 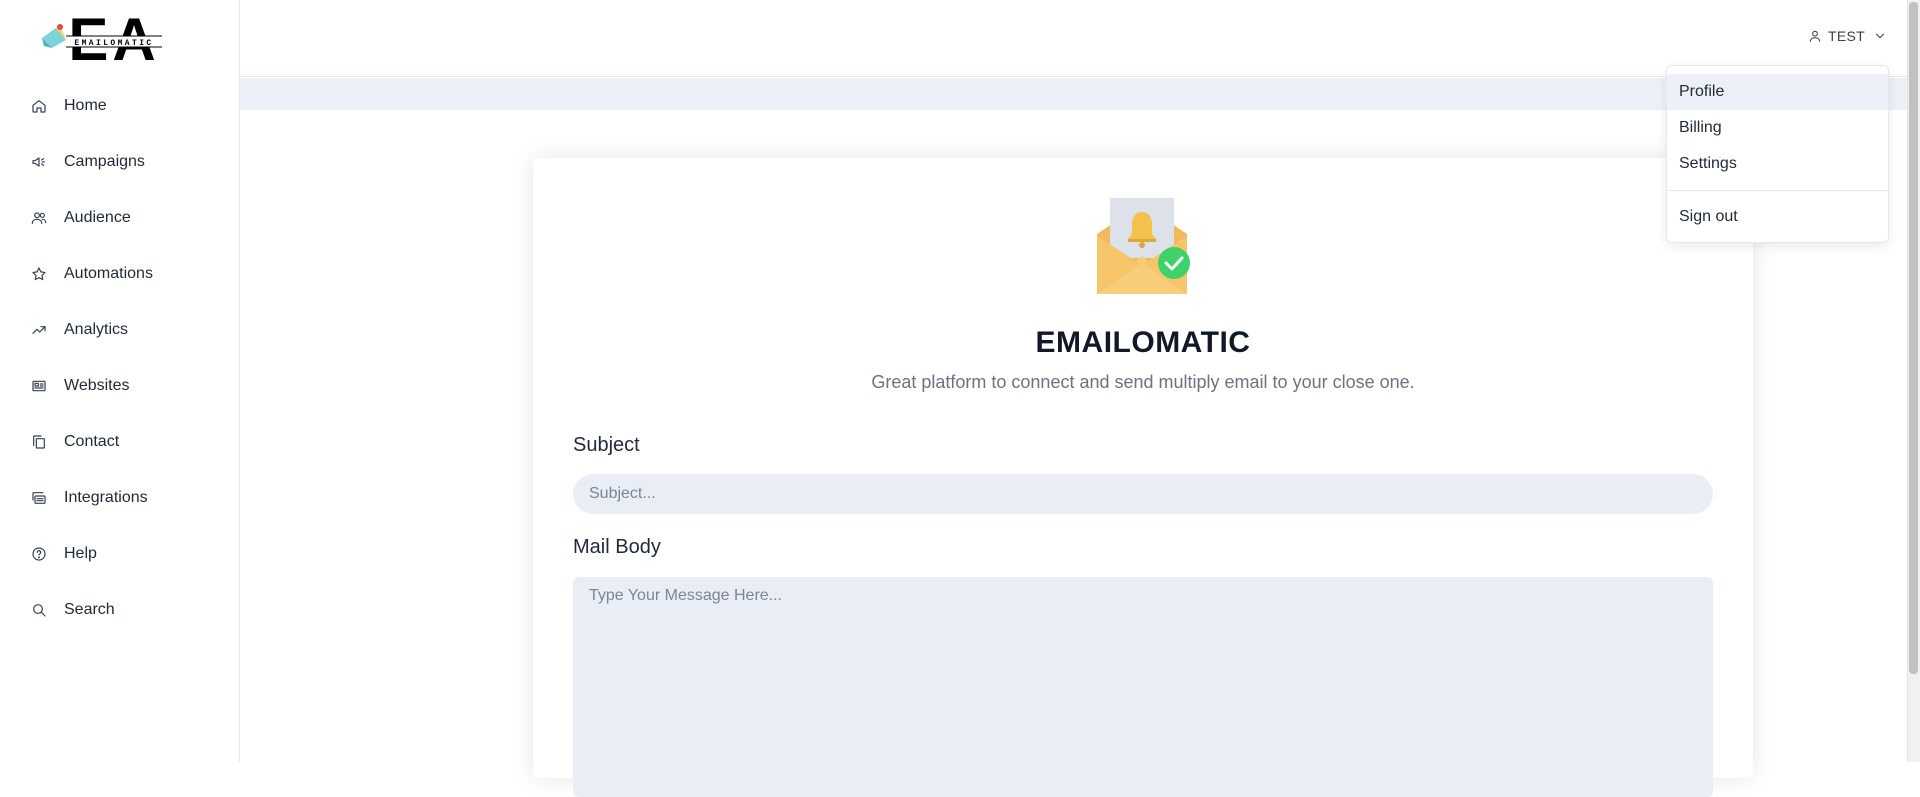 I want to click on sidebar-item-label: Home, so click(x=85, y=105).